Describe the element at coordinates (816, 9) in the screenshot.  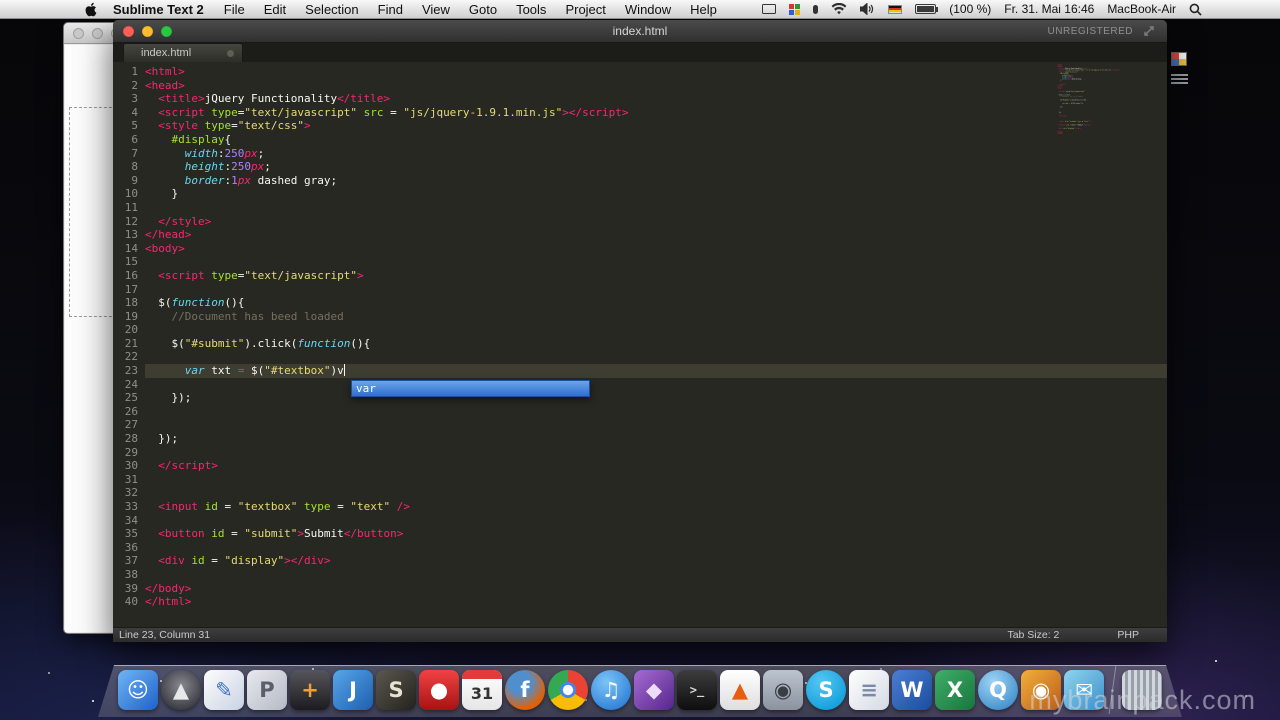
I see `dictation-icon` at that location.